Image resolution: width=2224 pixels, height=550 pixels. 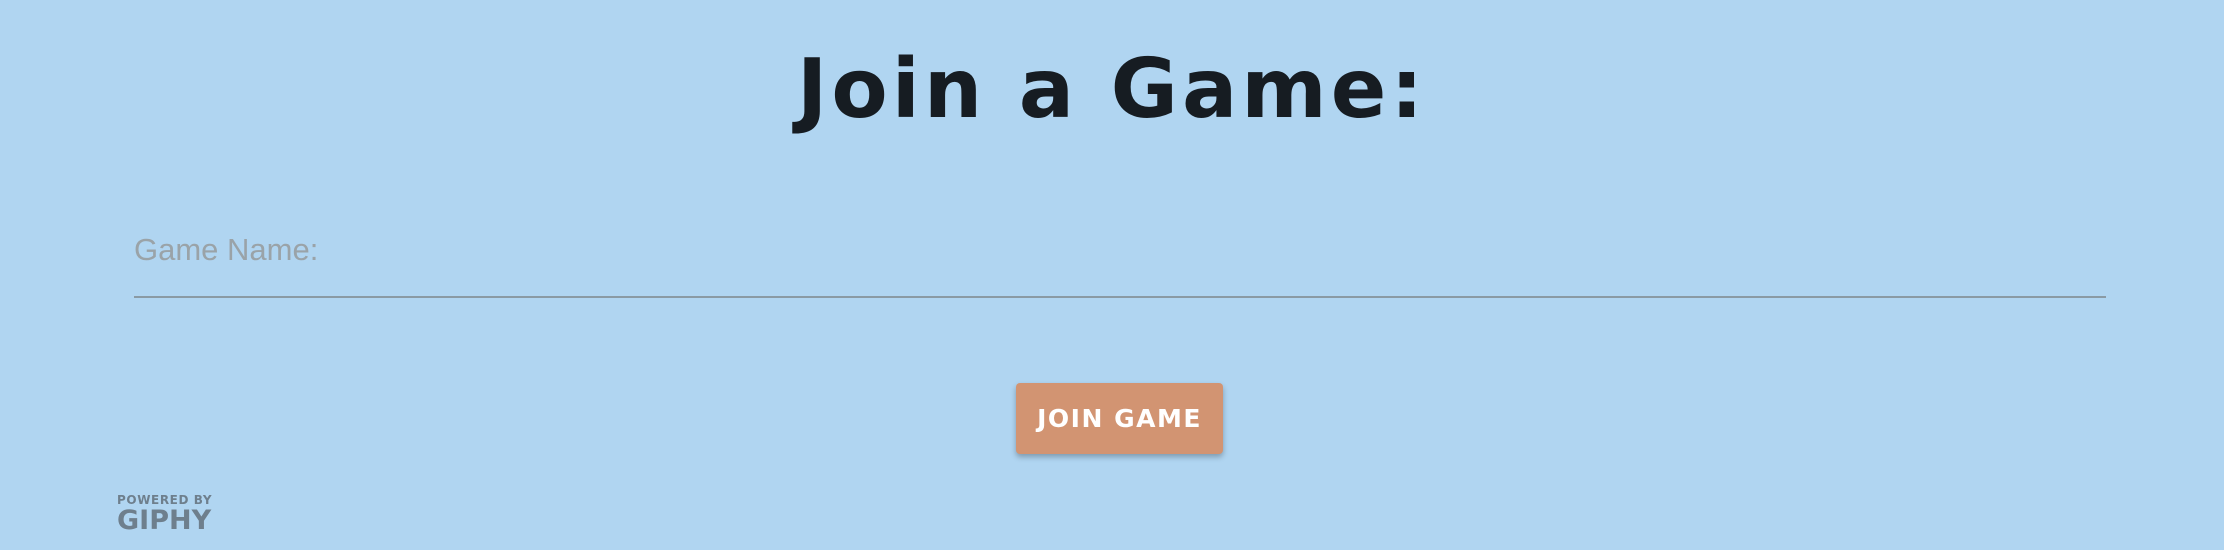 What do you see at coordinates (1120, 250) in the screenshot?
I see `game-name-input` at bounding box center [1120, 250].